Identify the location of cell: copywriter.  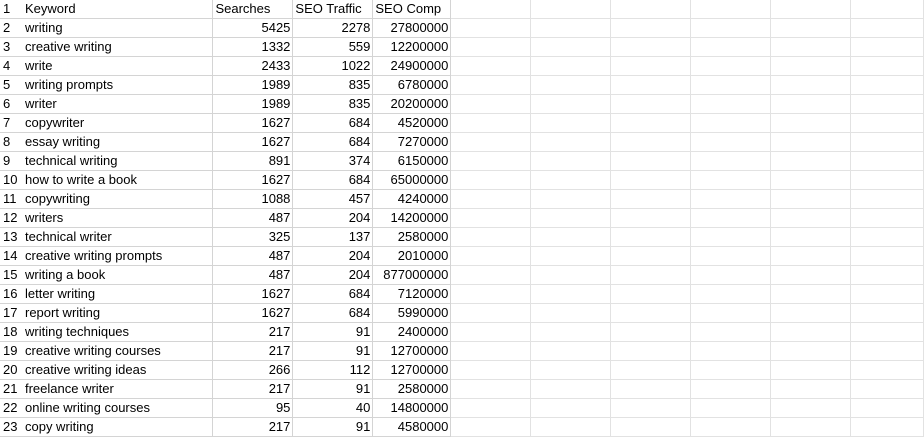
(118, 123).